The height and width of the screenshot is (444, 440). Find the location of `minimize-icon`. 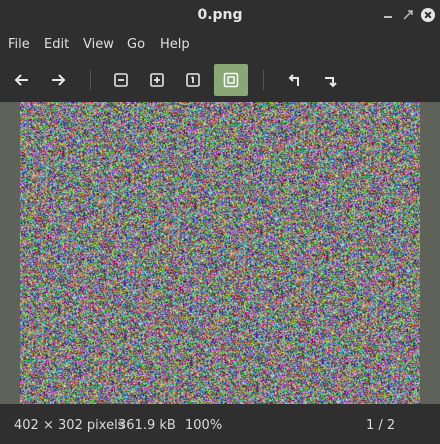

minimize-icon is located at coordinates (388, 17).